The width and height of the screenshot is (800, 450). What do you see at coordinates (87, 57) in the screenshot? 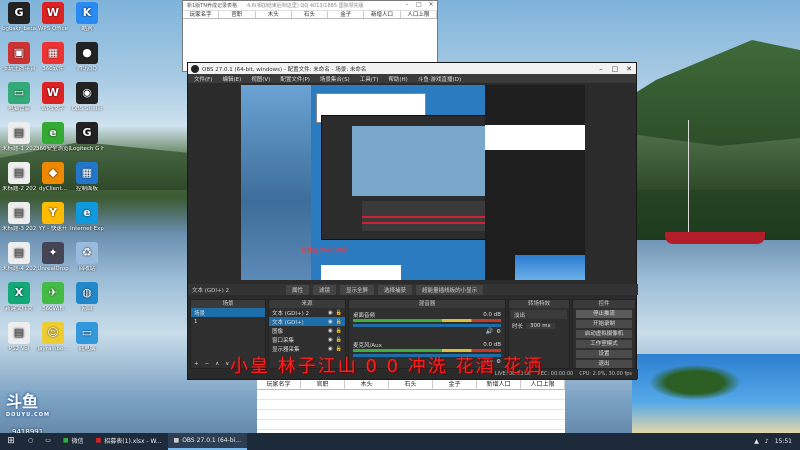
I see `desktop-icon: ● 腾讯QQ` at bounding box center [87, 57].